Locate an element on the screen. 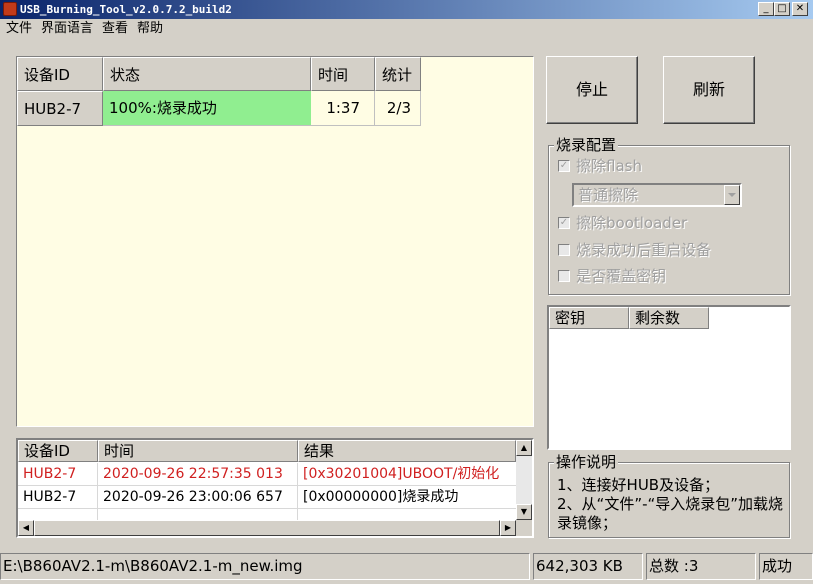  col-header-key: 密钥 is located at coordinates (589, 318).